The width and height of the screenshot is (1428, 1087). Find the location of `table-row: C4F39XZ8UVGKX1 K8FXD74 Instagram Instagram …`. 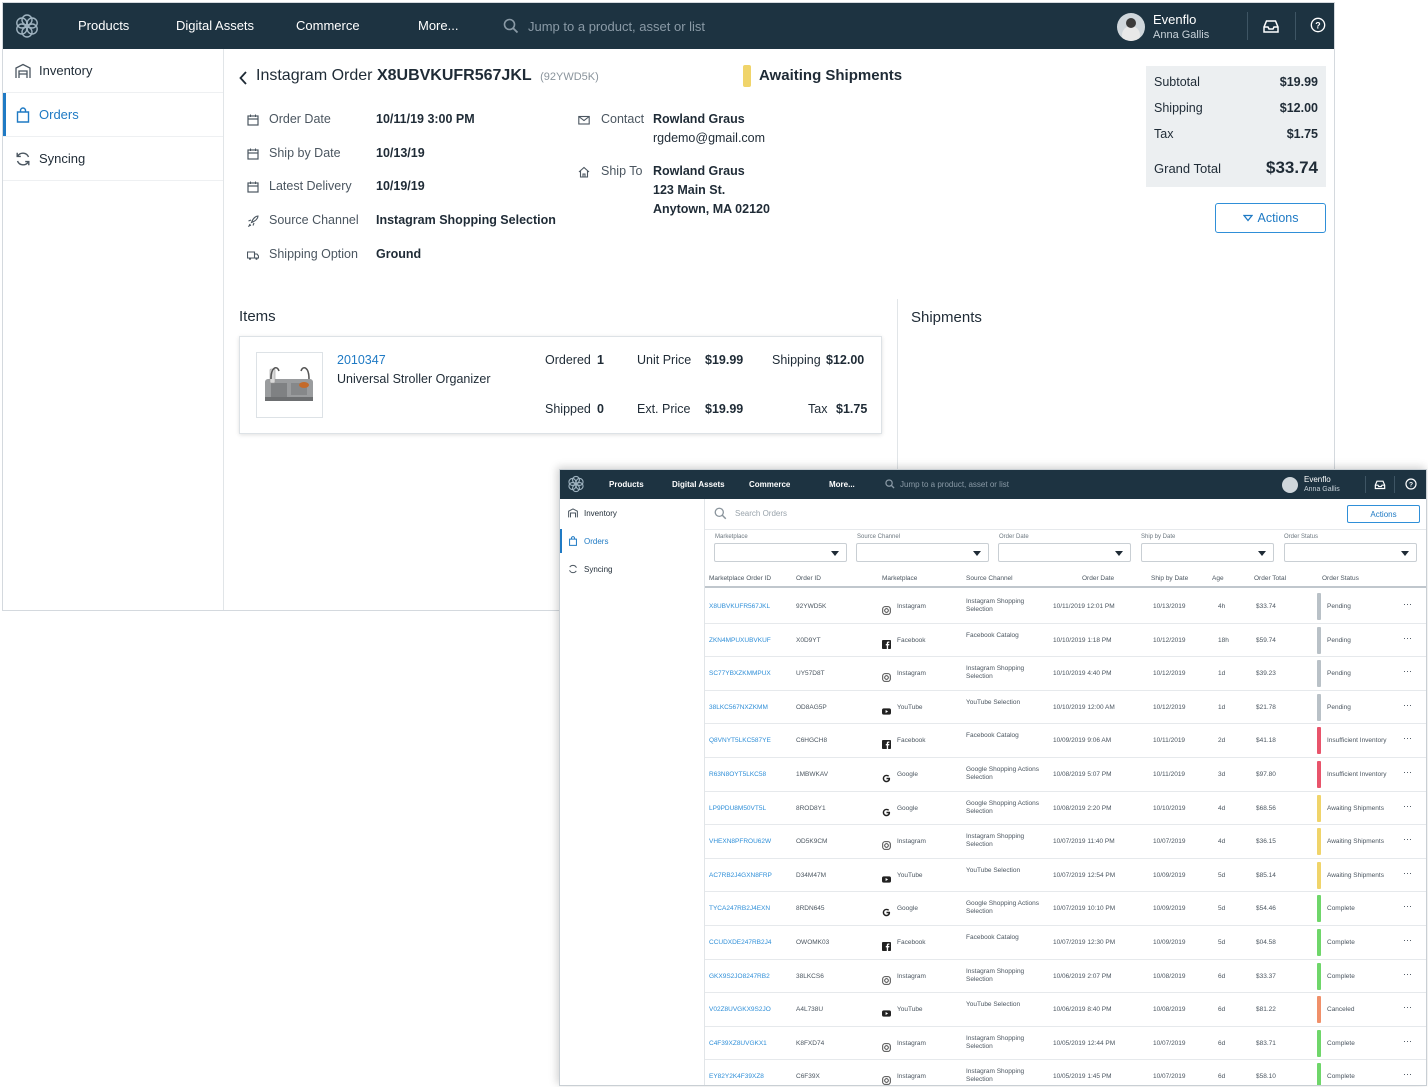

table-row: C4F39XZ8UVGKX1 K8FXD74 Instagram Instagram … is located at coordinates (1065, 1044).